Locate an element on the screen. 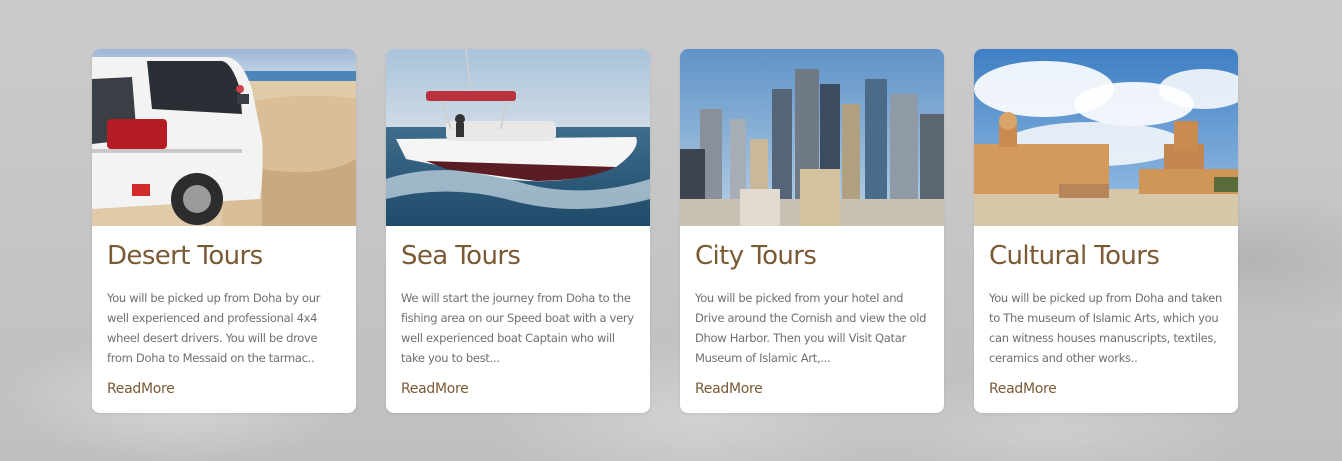 The image size is (1342, 461). card-title: Desert Tours is located at coordinates (185, 256).